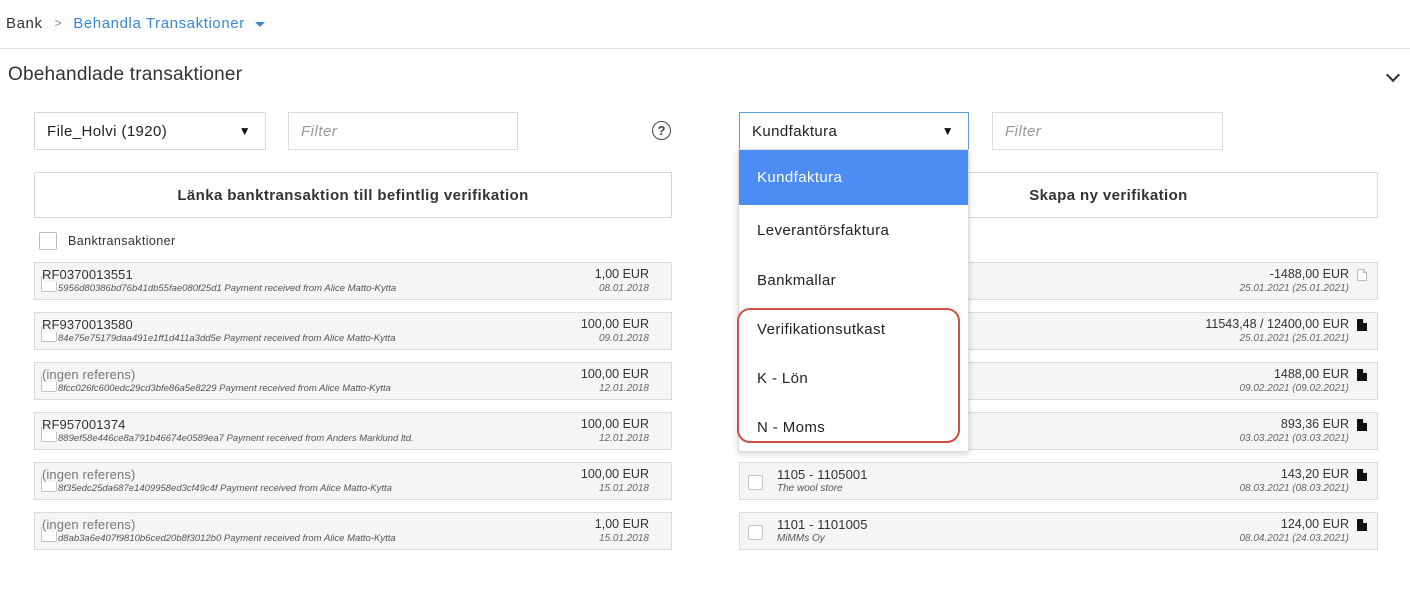 This screenshot has width=1410, height=606. What do you see at coordinates (125, 74) in the screenshot?
I see `section-title: Obehandlade transaktioner` at bounding box center [125, 74].